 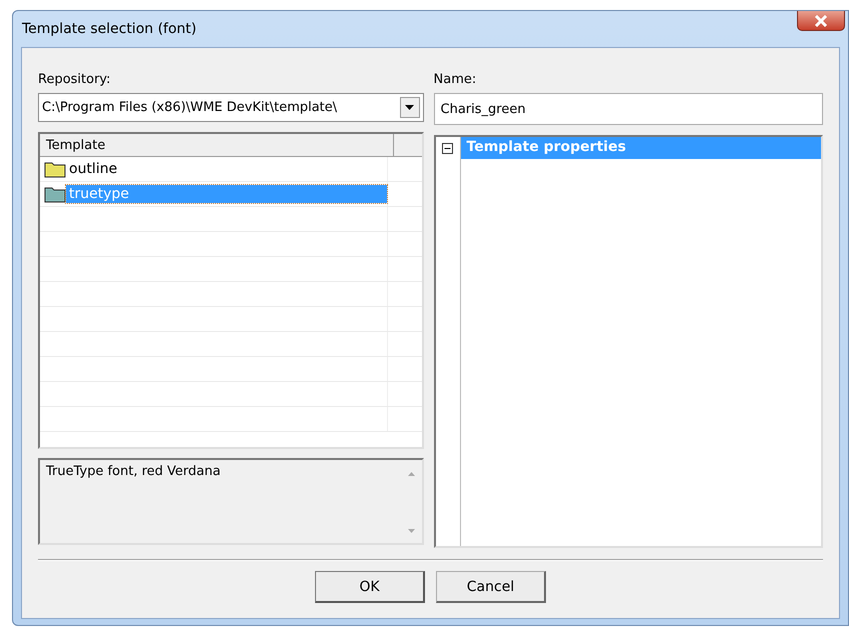 What do you see at coordinates (226, 169) in the screenshot?
I see `template-item: outline` at bounding box center [226, 169].